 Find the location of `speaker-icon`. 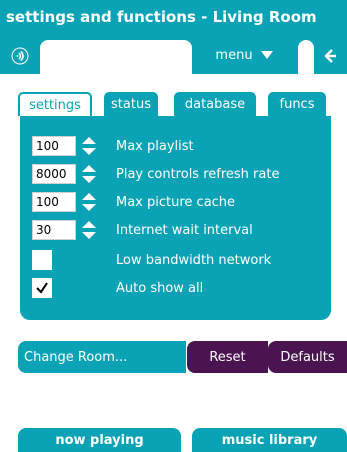

speaker-icon is located at coordinates (20, 56).